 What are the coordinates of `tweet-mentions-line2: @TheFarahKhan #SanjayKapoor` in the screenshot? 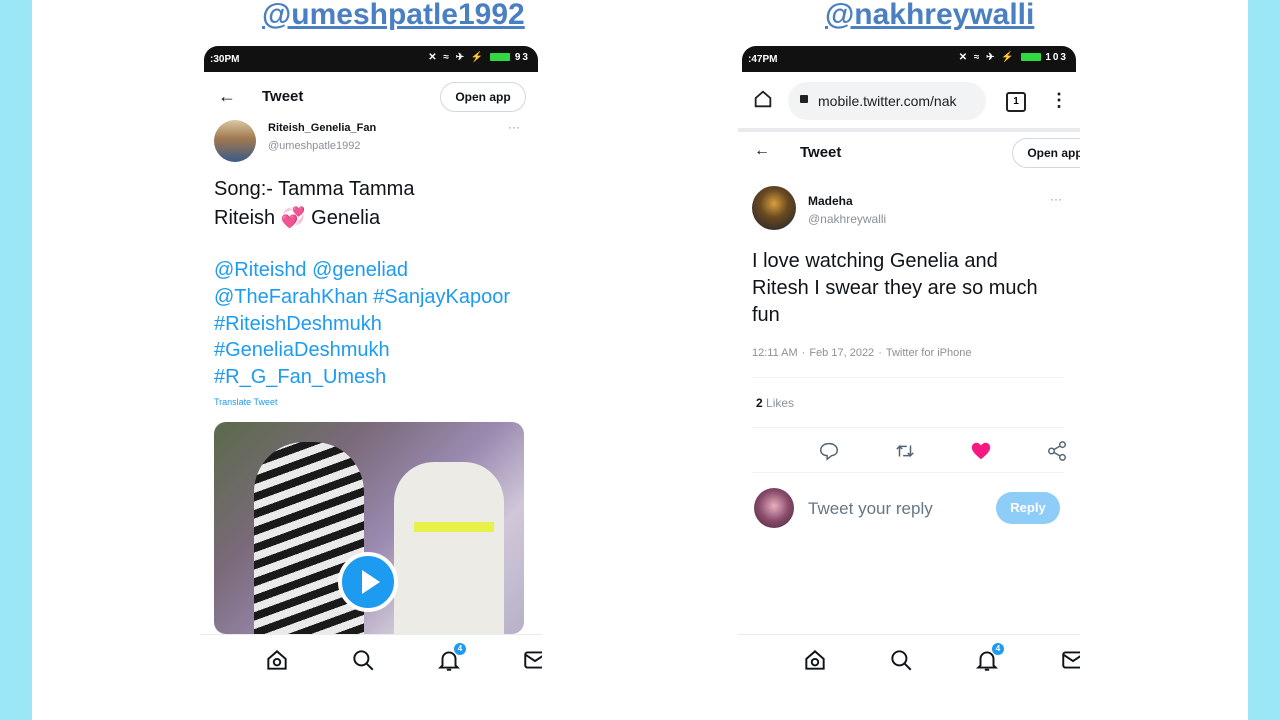 It's located at (362, 297).